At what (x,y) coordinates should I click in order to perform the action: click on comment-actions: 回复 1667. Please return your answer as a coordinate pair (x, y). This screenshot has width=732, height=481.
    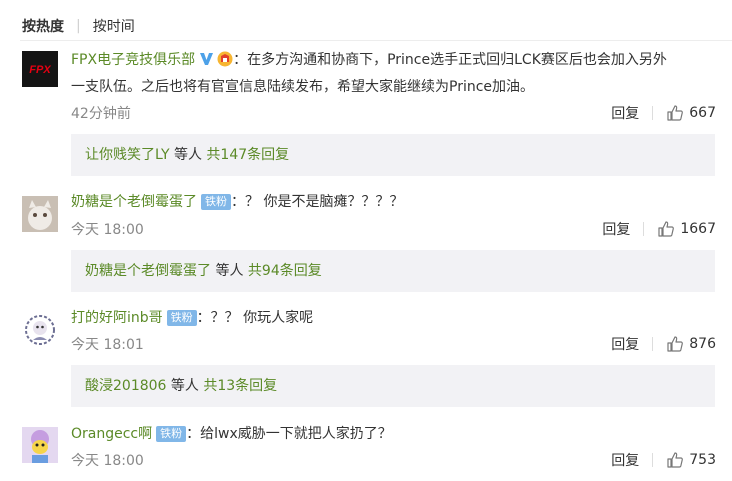
    Looking at the image, I should click on (659, 229).